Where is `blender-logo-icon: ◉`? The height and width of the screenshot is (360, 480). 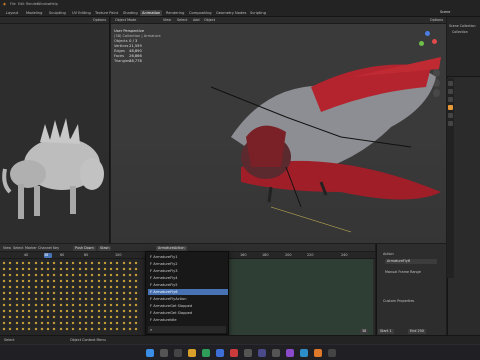 blender-logo-icon: ◉ is located at coordinates (4, 4).